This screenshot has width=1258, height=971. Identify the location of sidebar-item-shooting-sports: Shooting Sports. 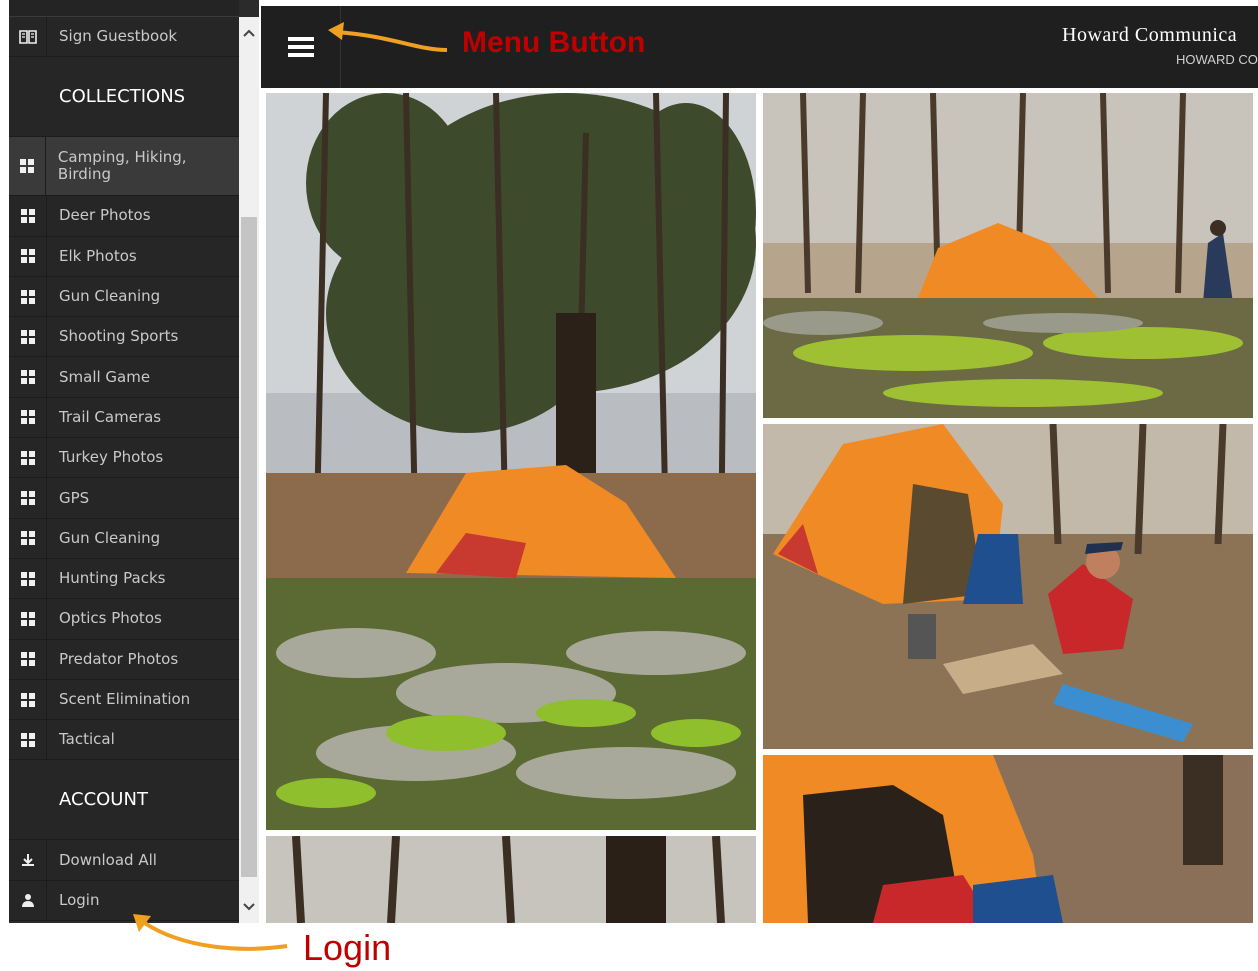
(124, 337).